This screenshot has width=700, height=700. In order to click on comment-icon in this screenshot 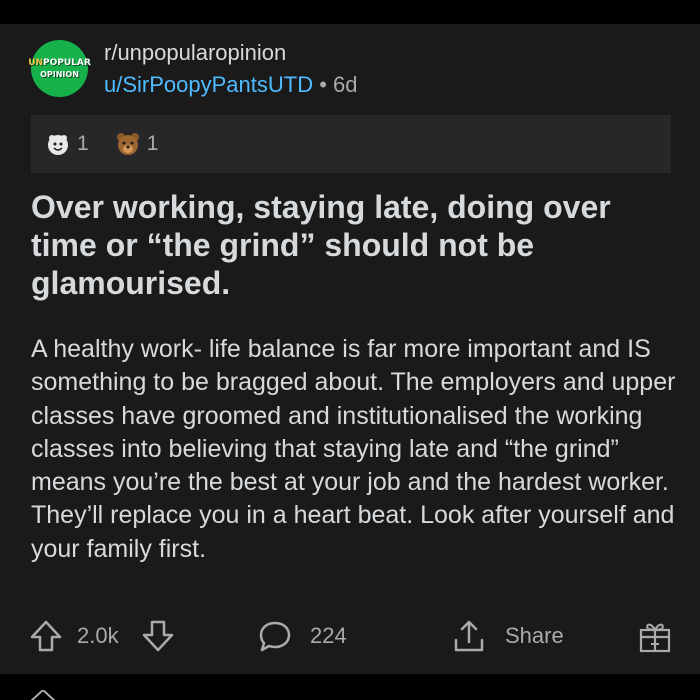, I will do `click(275, 636)`.